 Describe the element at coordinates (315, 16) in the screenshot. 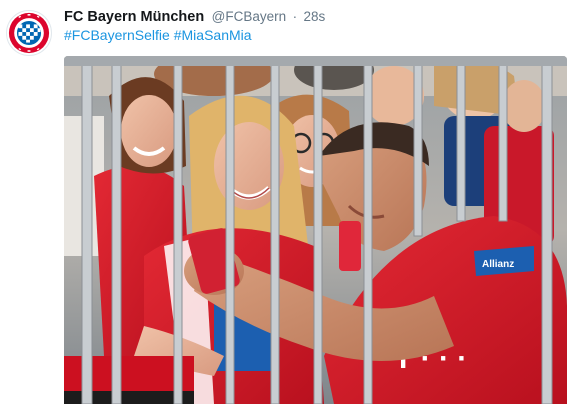

I see `timestamp: 28s` at that location.